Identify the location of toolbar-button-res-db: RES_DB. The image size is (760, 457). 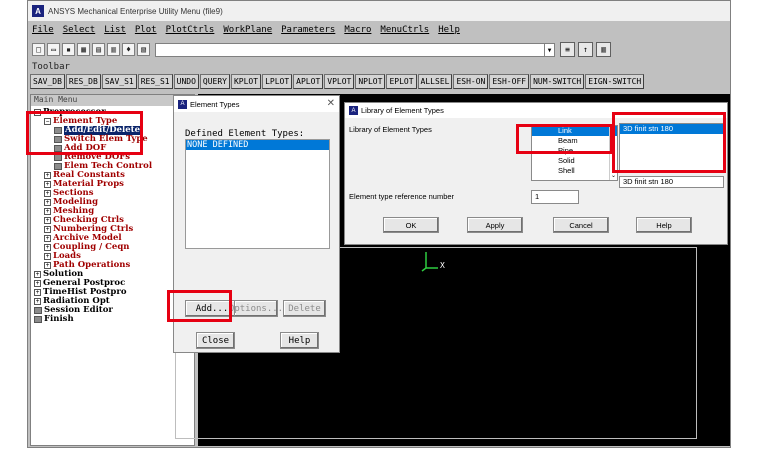
(83, 81).